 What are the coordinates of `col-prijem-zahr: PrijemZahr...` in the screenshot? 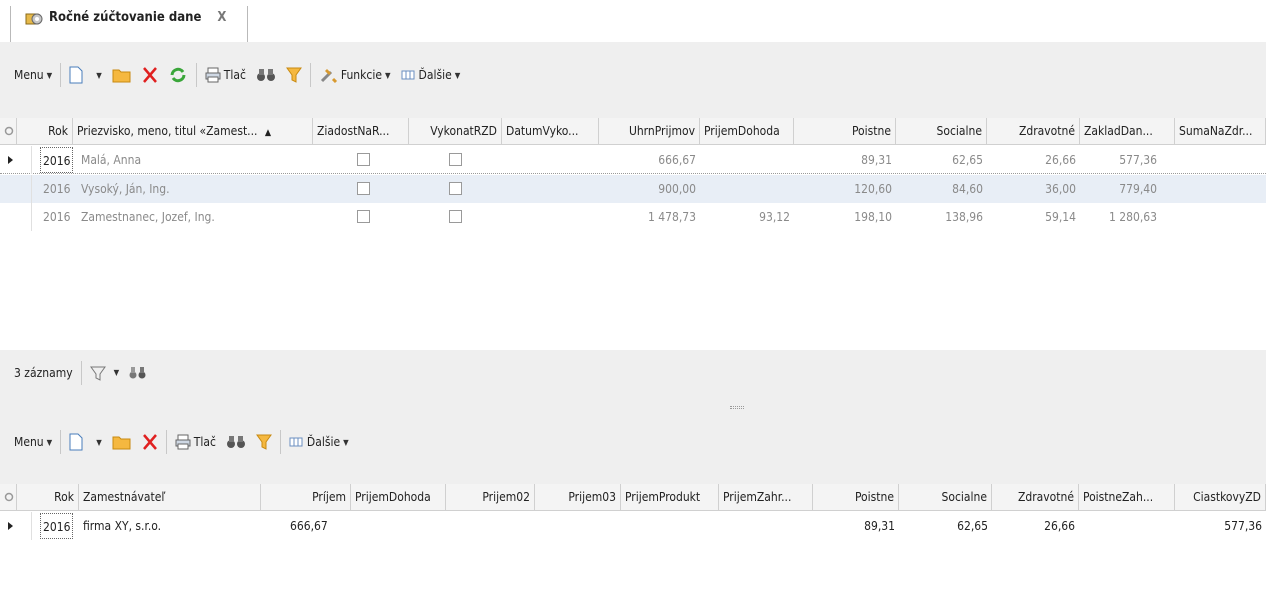 It's located at (766, 497).